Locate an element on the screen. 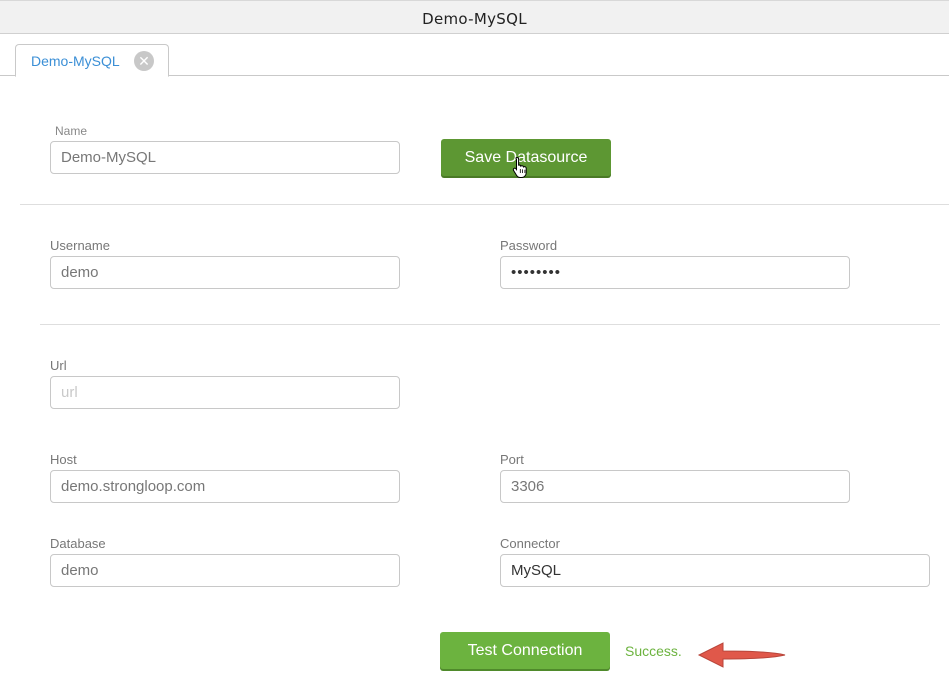 This screenshot has width=949, height=697. tab-bar: Demo-MySQL ✕ is located at coordinates (474, 55).